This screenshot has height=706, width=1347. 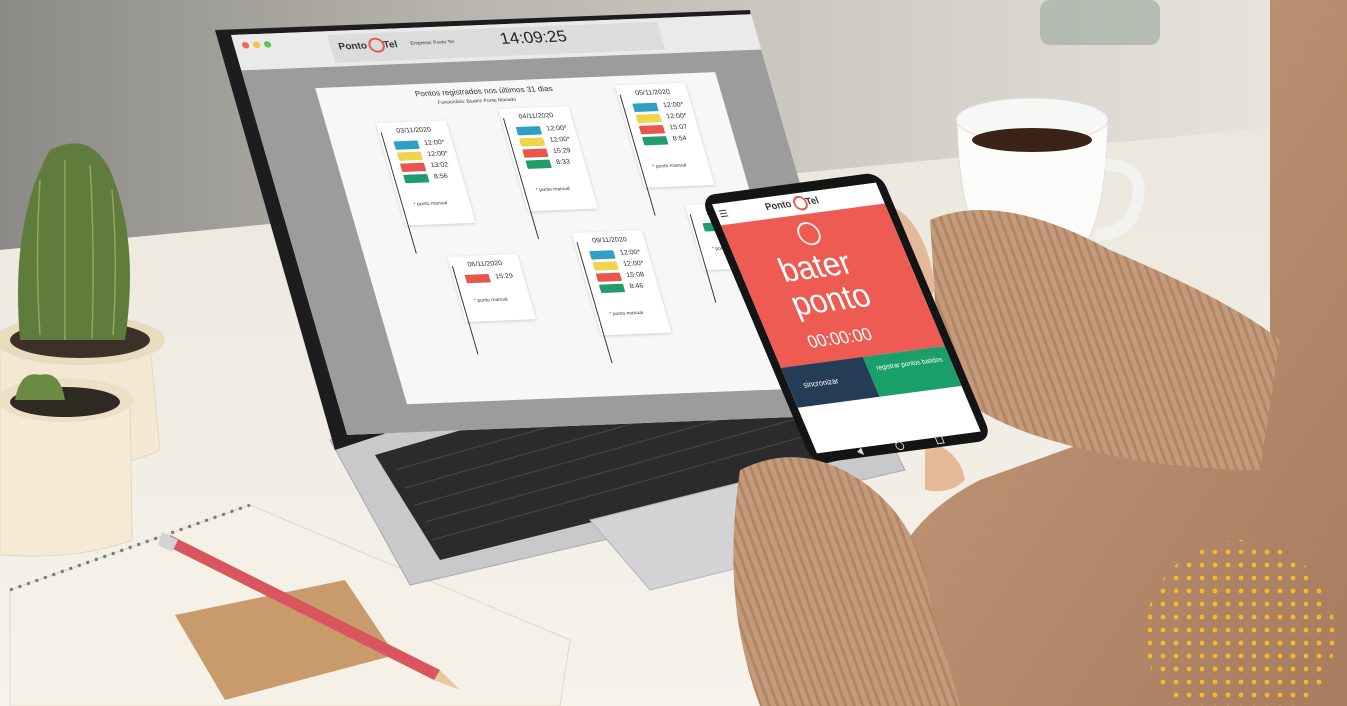 What do you see at coordinates (722, 210) in the screenshot?
I see `menu-icon` at bounding box center [722, 210].